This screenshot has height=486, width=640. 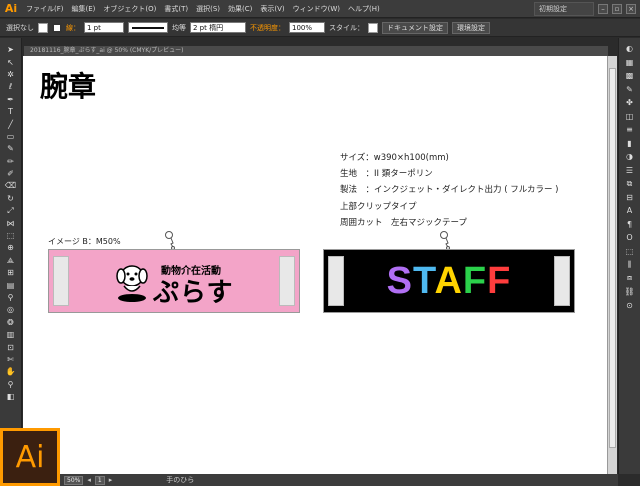 I want to click on transform-panel-icon: ⬚, so click(x=630, y=252).